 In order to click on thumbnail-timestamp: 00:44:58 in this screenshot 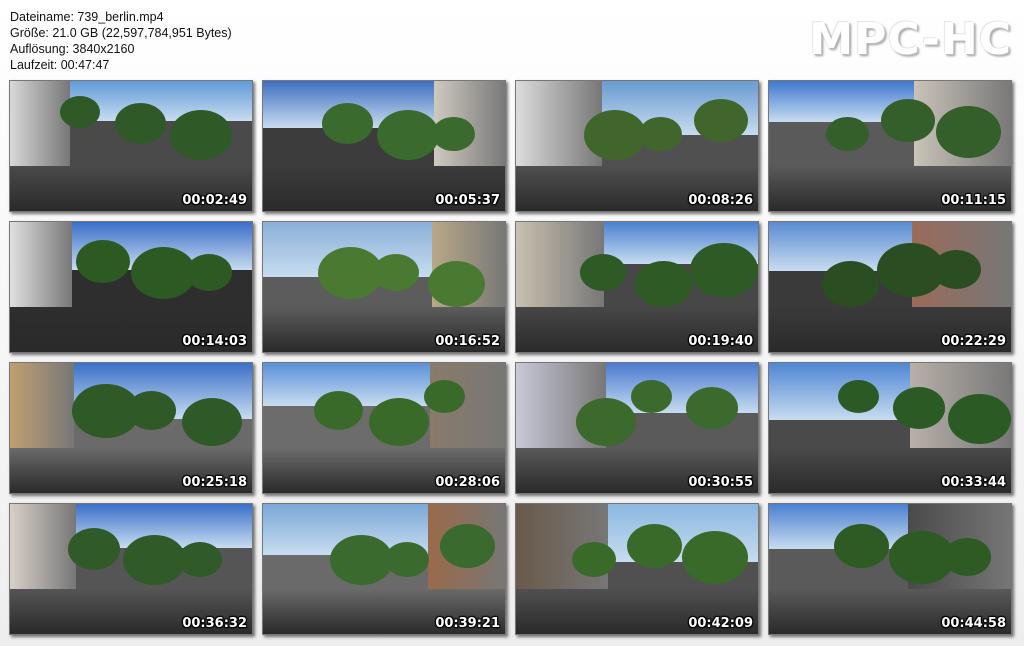, I will do `click(973, 623)`.